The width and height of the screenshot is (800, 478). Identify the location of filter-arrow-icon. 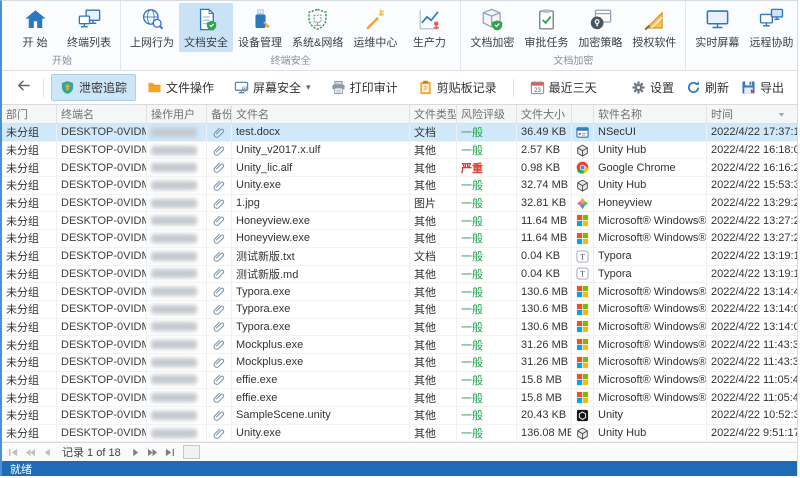
(781, 114).